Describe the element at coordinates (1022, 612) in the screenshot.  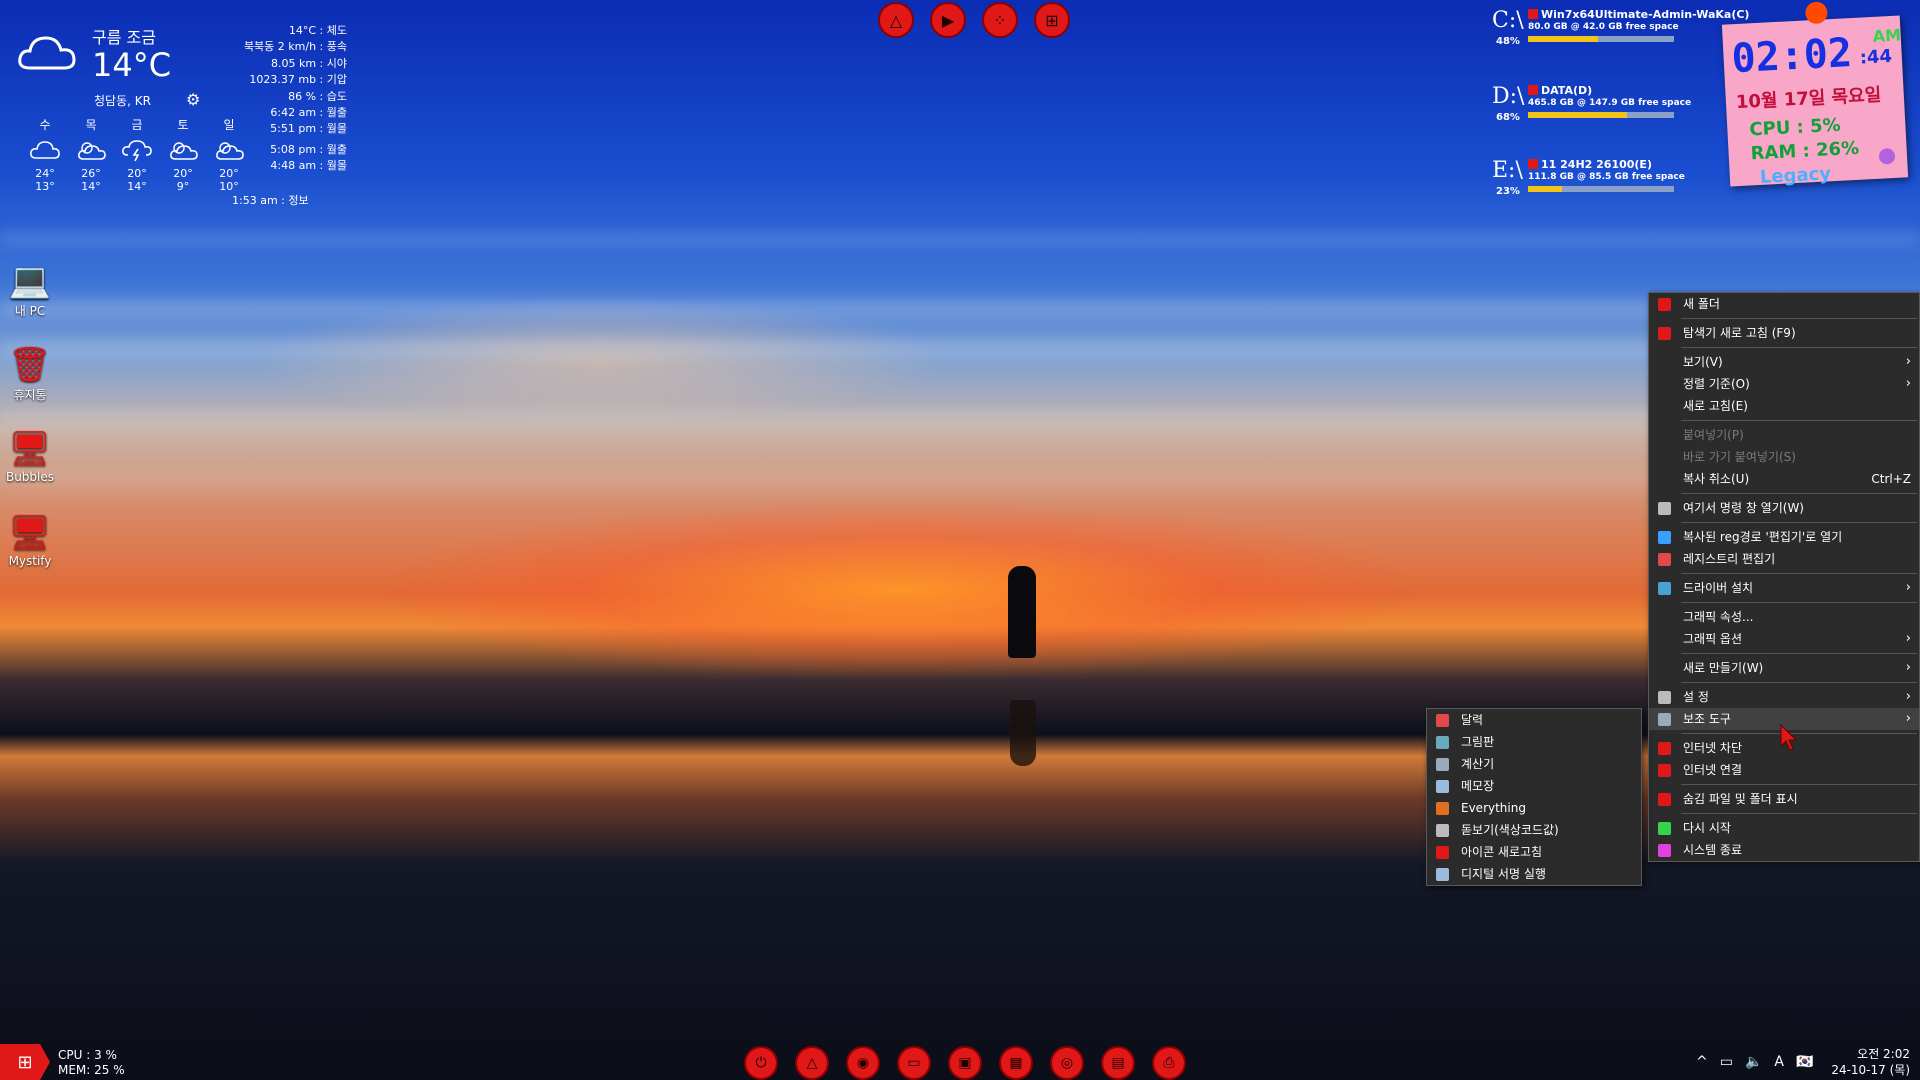
I see `person-silhouette` at that location.